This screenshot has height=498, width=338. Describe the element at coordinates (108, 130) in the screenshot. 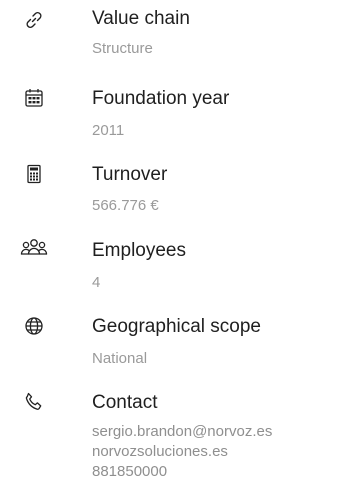

I see `info-value: 2011` at that location.